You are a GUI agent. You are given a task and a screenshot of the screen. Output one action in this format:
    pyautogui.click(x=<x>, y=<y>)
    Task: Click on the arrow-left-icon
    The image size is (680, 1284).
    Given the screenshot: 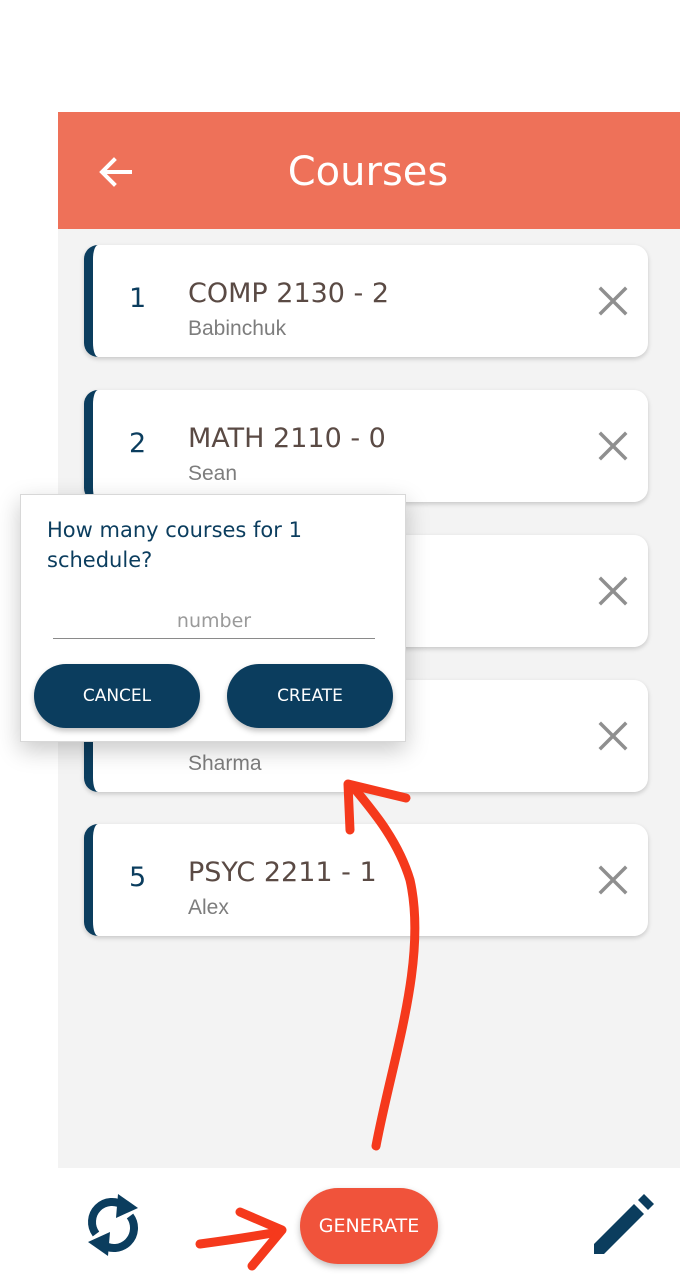 What is the action you would take?
    pyautogui.click(x=115, y=172)
    